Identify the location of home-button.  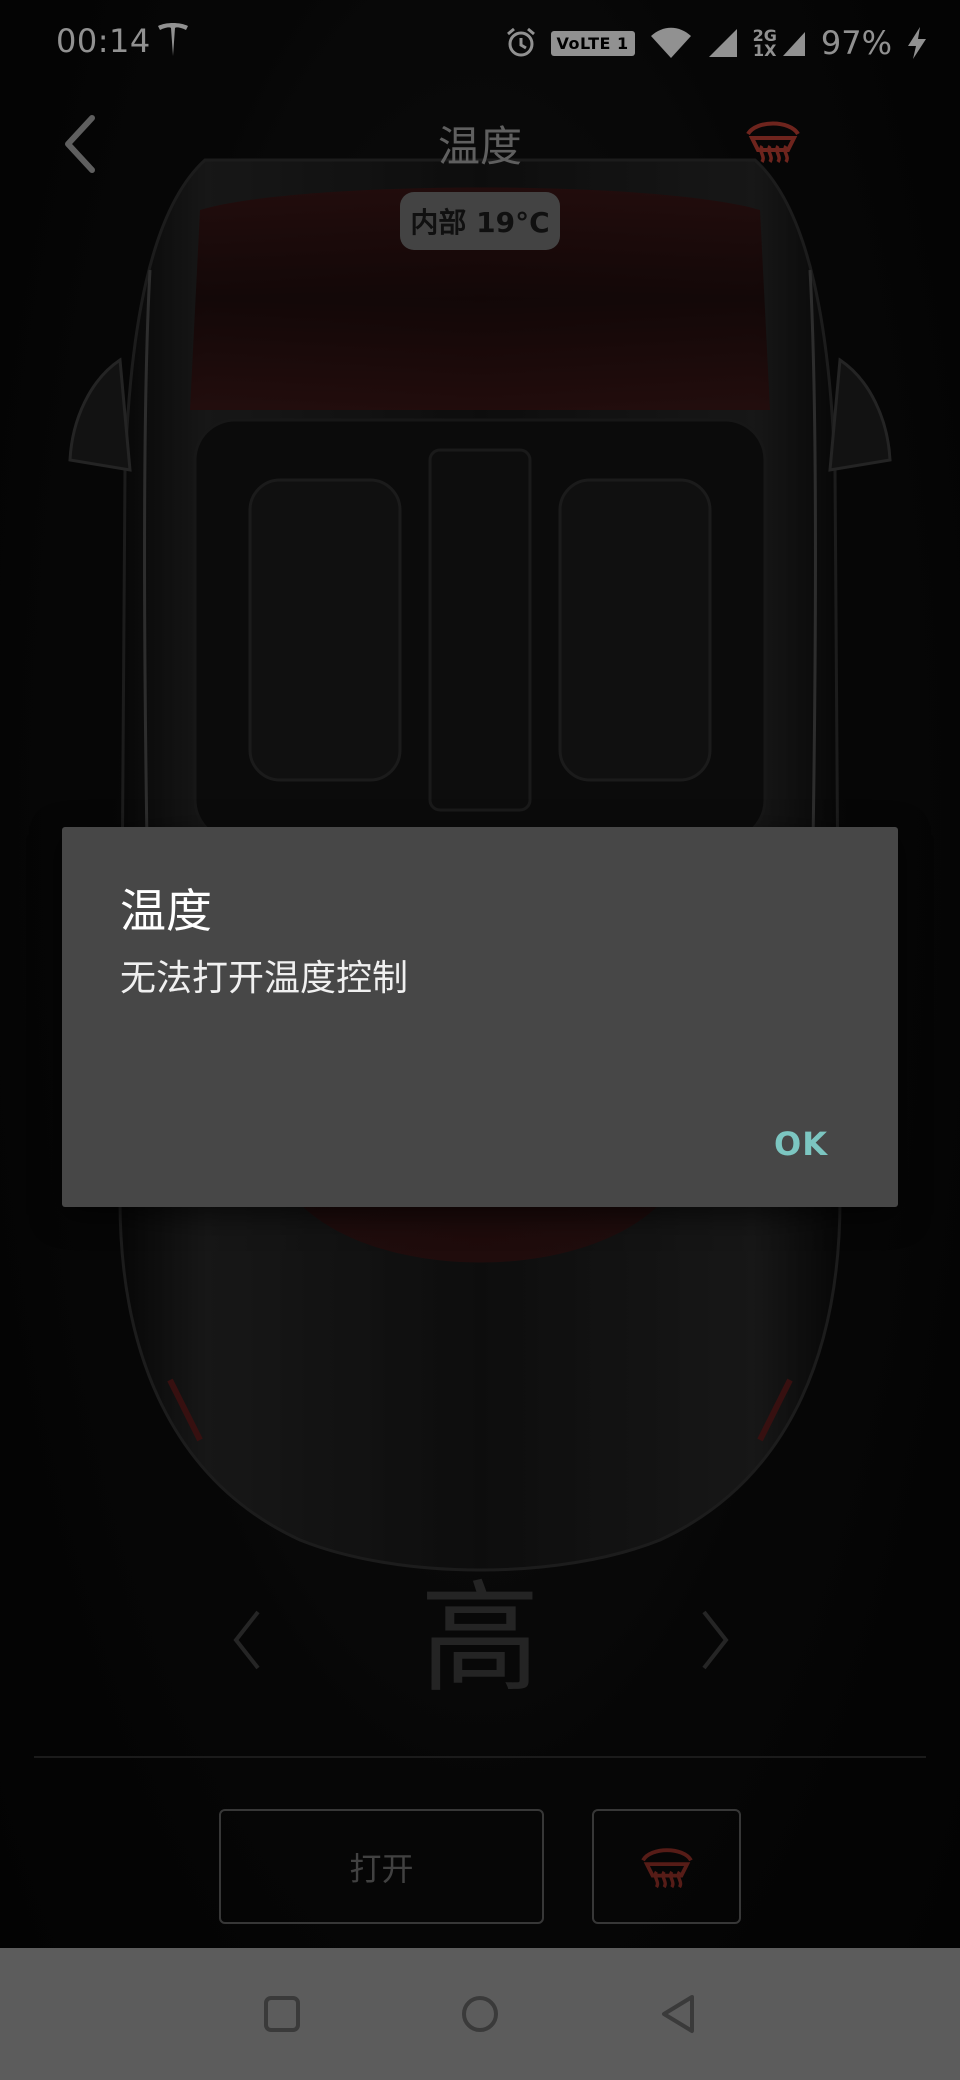
(480, 2014).